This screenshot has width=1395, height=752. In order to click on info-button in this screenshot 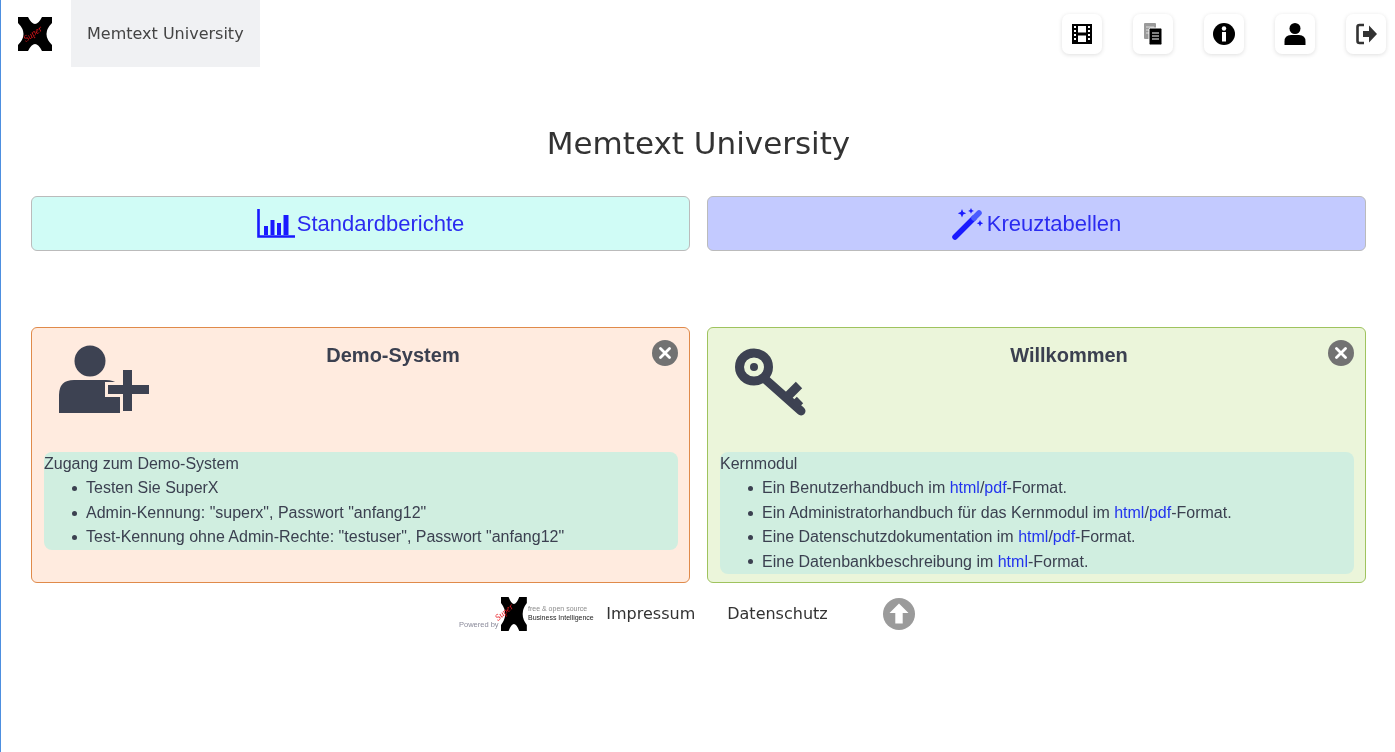, I will do `click(1224, 34)`.